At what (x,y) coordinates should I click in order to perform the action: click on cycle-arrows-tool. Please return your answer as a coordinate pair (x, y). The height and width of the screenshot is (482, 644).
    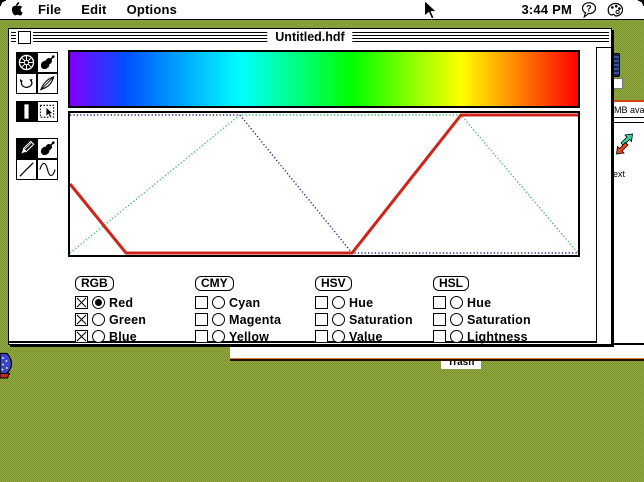
    Looking at the image, I should click on (26, 83).